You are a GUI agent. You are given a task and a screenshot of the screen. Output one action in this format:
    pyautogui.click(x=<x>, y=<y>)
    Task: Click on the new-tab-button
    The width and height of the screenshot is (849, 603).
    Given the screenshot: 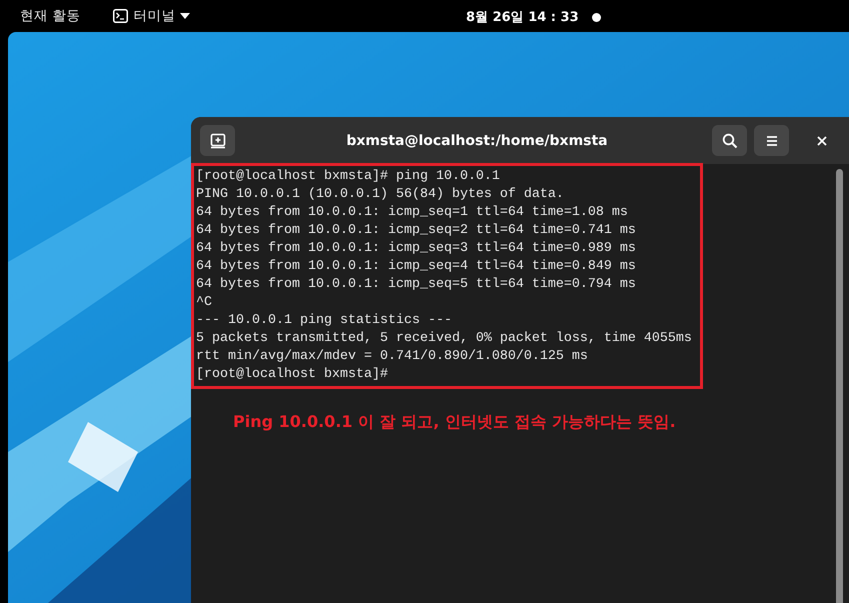 What is the action you would take?
    pyautogui.click(x=217, y=140)
    